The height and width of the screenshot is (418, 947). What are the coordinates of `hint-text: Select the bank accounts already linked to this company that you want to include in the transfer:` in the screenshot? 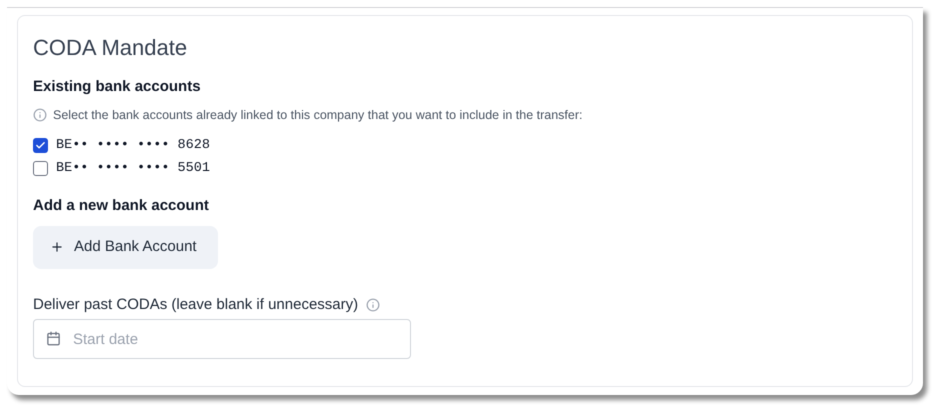 It's located at (317, 115).